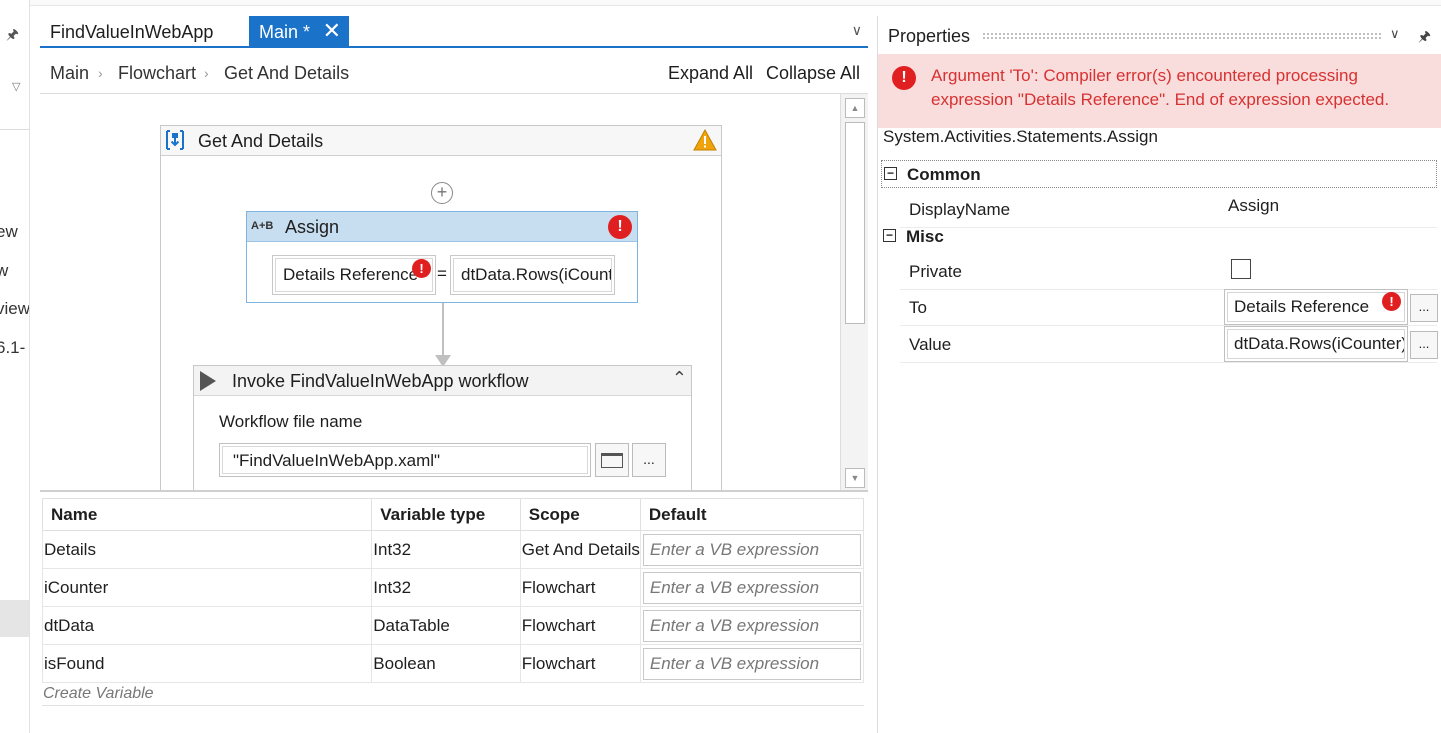 This screenshot has height=733, width=1441. I want to click on category-label: Common, so click(944, 174).